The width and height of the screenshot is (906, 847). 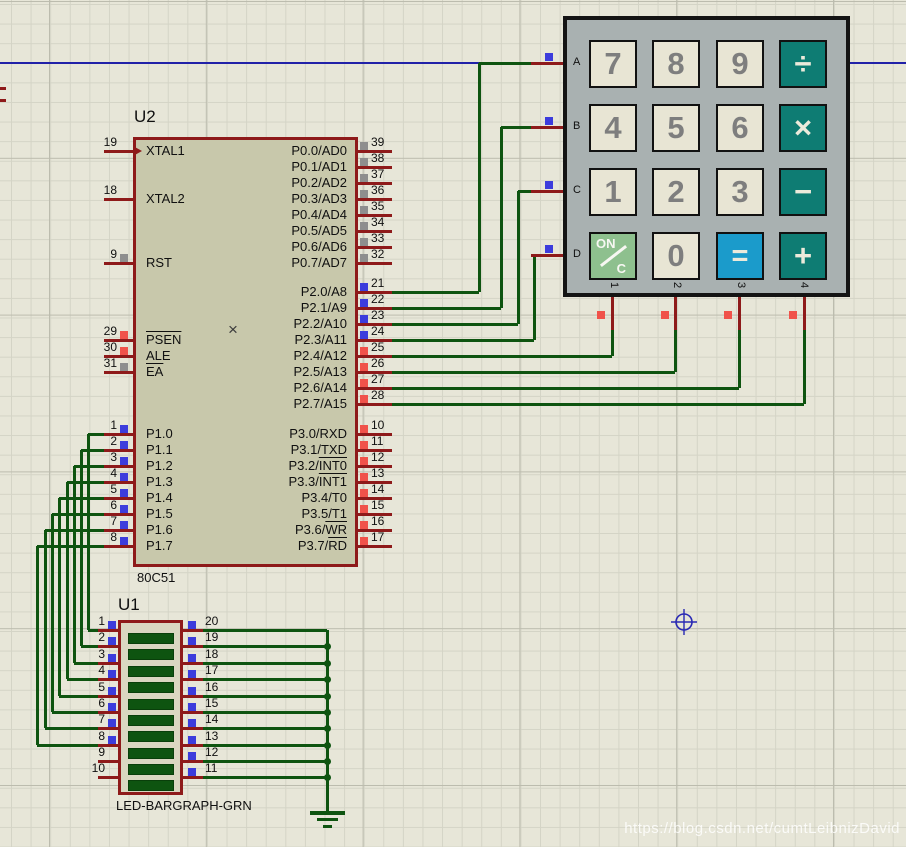 What do you see at coordinates (165, 150) in the screenshot?
I see `pin-label: XTAL1` at bounding box center [165, 150].